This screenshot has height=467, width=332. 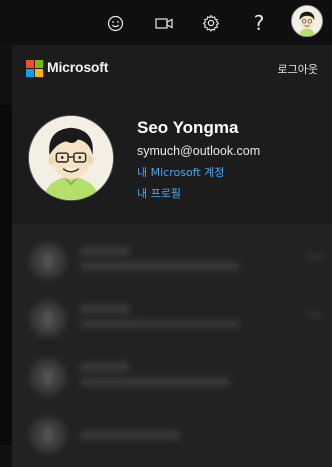 I want to click on my-profile-link: 내 프로필, so click(x=159, y=193).